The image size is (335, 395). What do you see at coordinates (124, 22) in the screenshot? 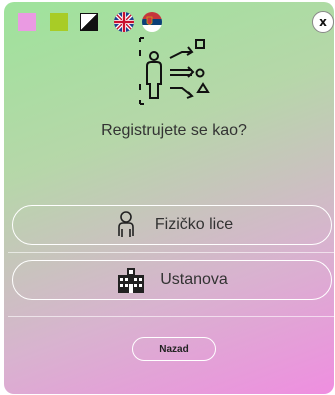
I see `uk-flag-icon` at bounding box center [124, 22].